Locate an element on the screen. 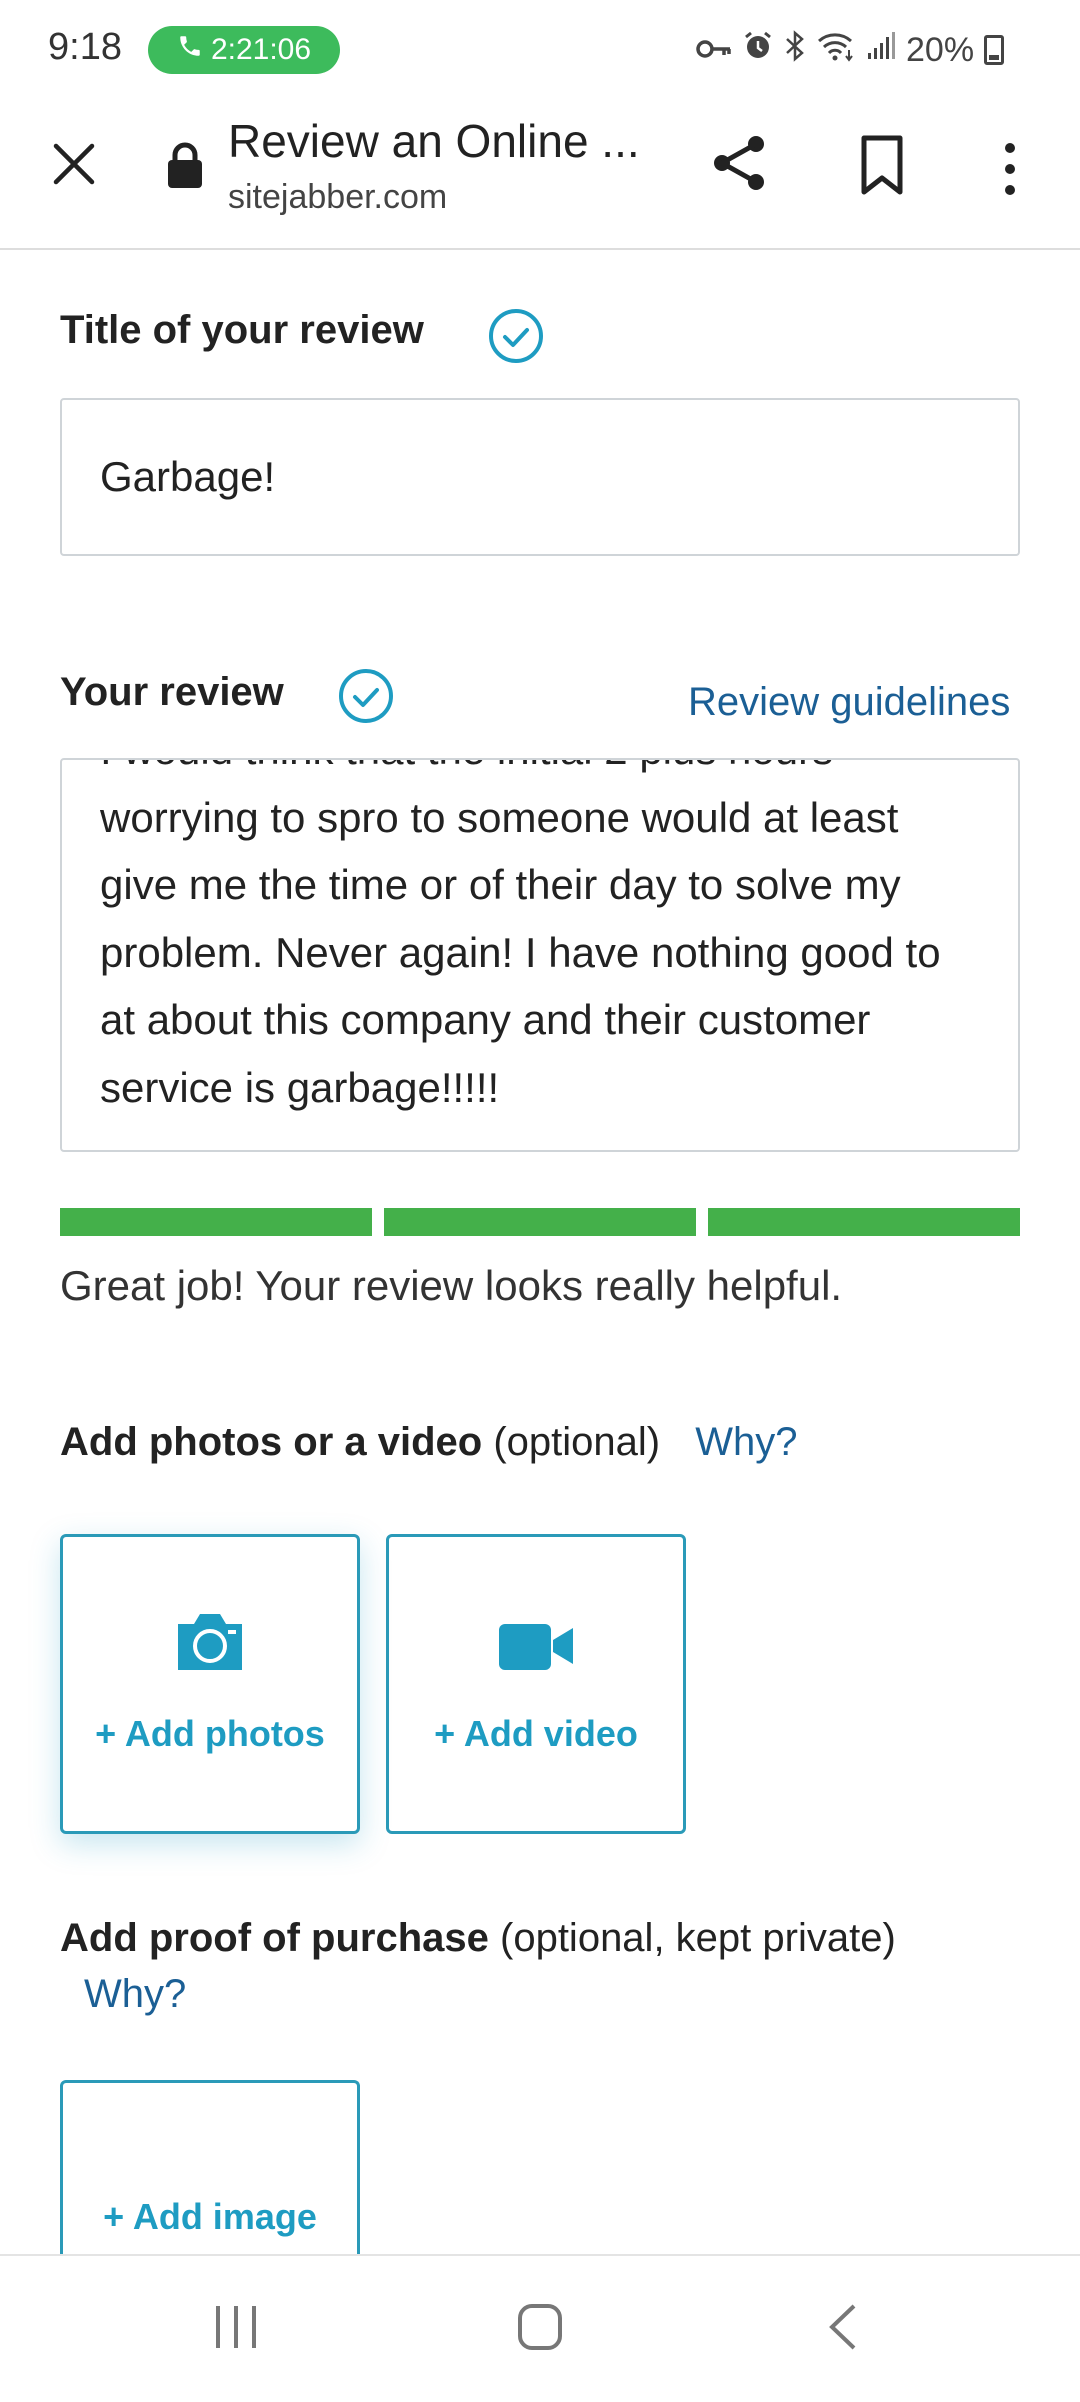 This screenshot has height=2402, width=1080. recent-apps-button is located at coordinates (236, 2327).